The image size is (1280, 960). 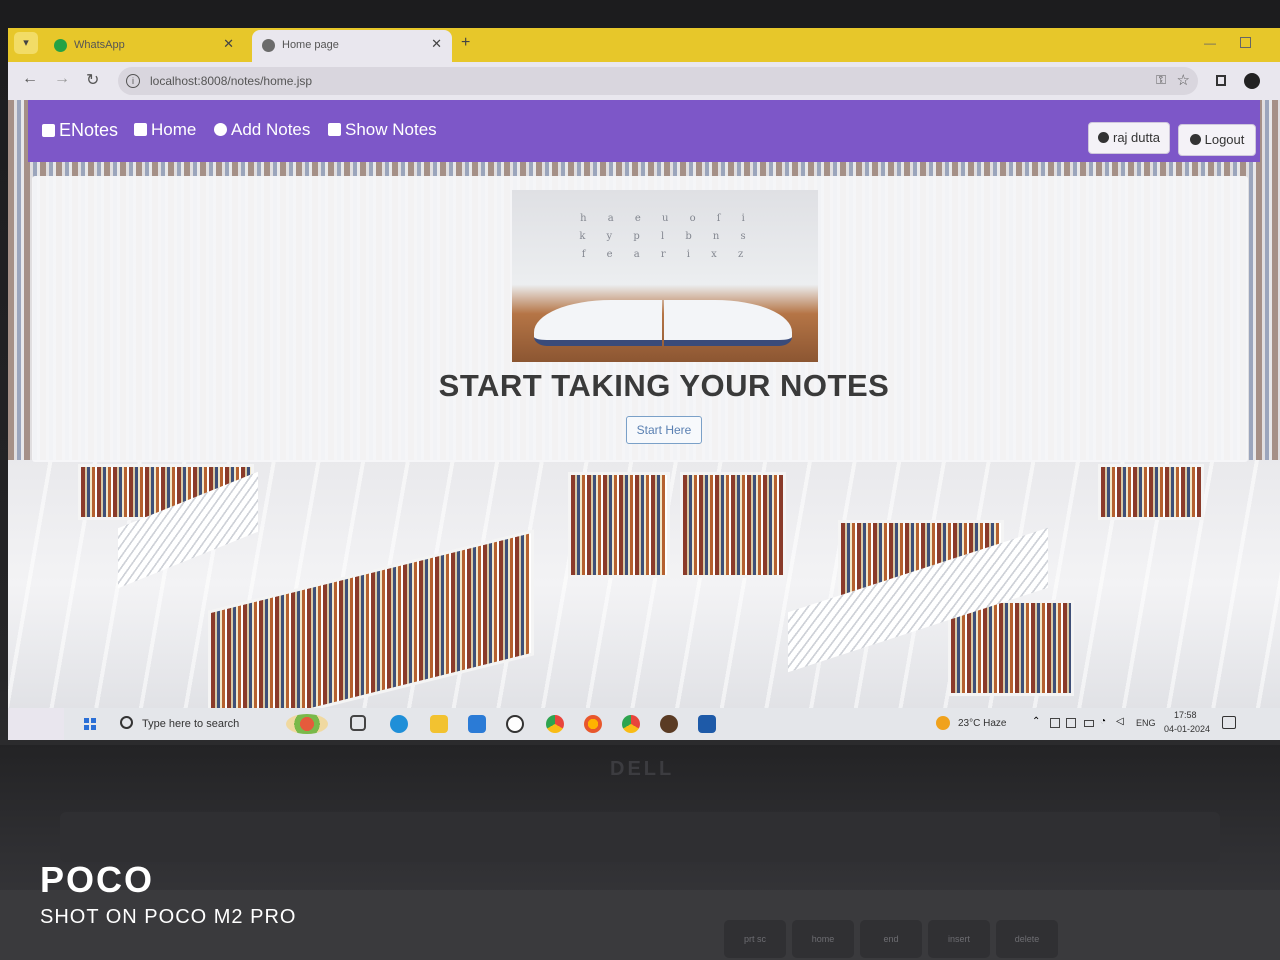 I want to click on tray-display-icon, so click(x=1071, y=723).